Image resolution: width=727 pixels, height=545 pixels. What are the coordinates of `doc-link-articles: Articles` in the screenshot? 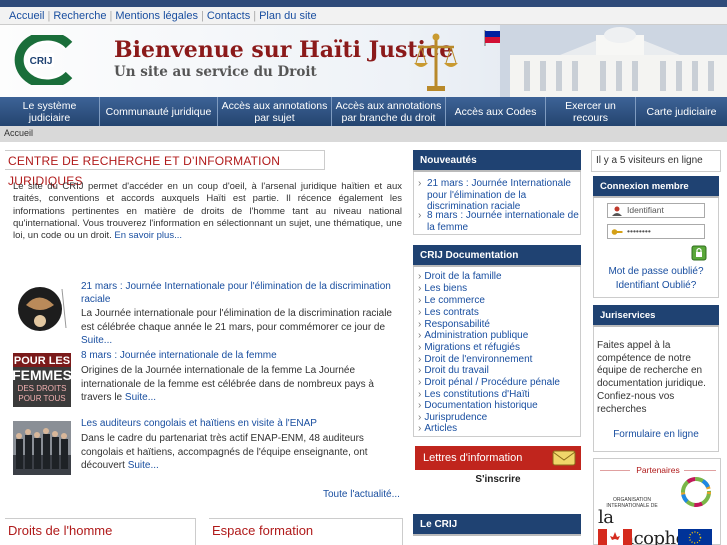 It's located at (437, 429).